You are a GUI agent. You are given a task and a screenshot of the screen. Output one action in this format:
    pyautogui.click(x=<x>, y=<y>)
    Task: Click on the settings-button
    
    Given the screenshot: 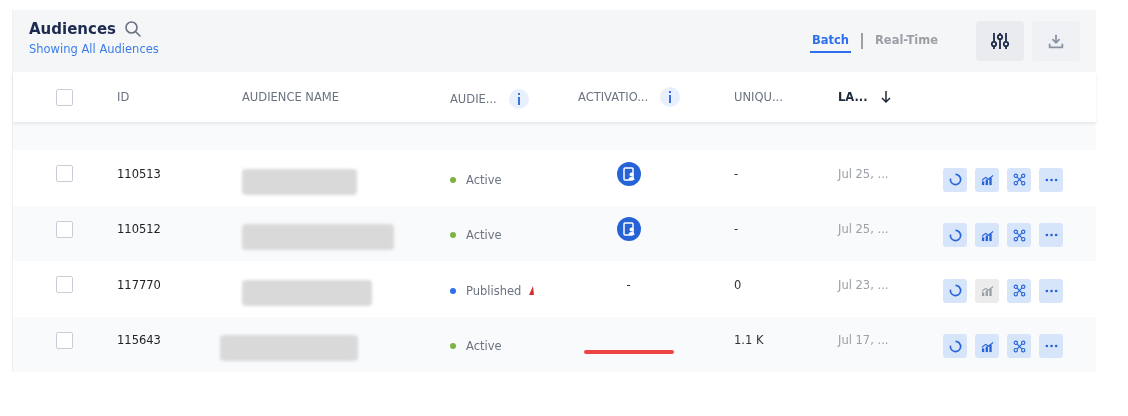 What is the action you would take?
    pyautogui.click(x=1000, y=41)
    